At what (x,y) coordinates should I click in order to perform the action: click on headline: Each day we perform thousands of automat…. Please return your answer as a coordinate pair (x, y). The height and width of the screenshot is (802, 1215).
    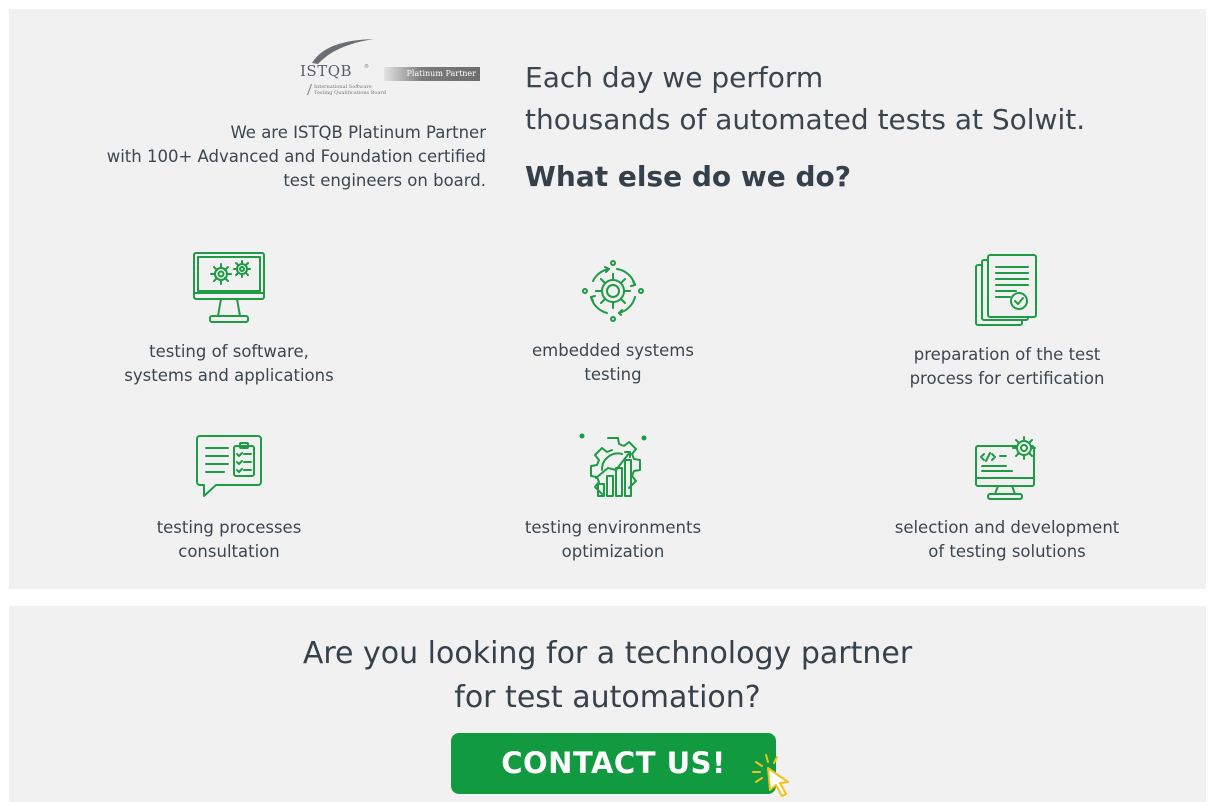
    Looking at the image, I should click on (805, 98).